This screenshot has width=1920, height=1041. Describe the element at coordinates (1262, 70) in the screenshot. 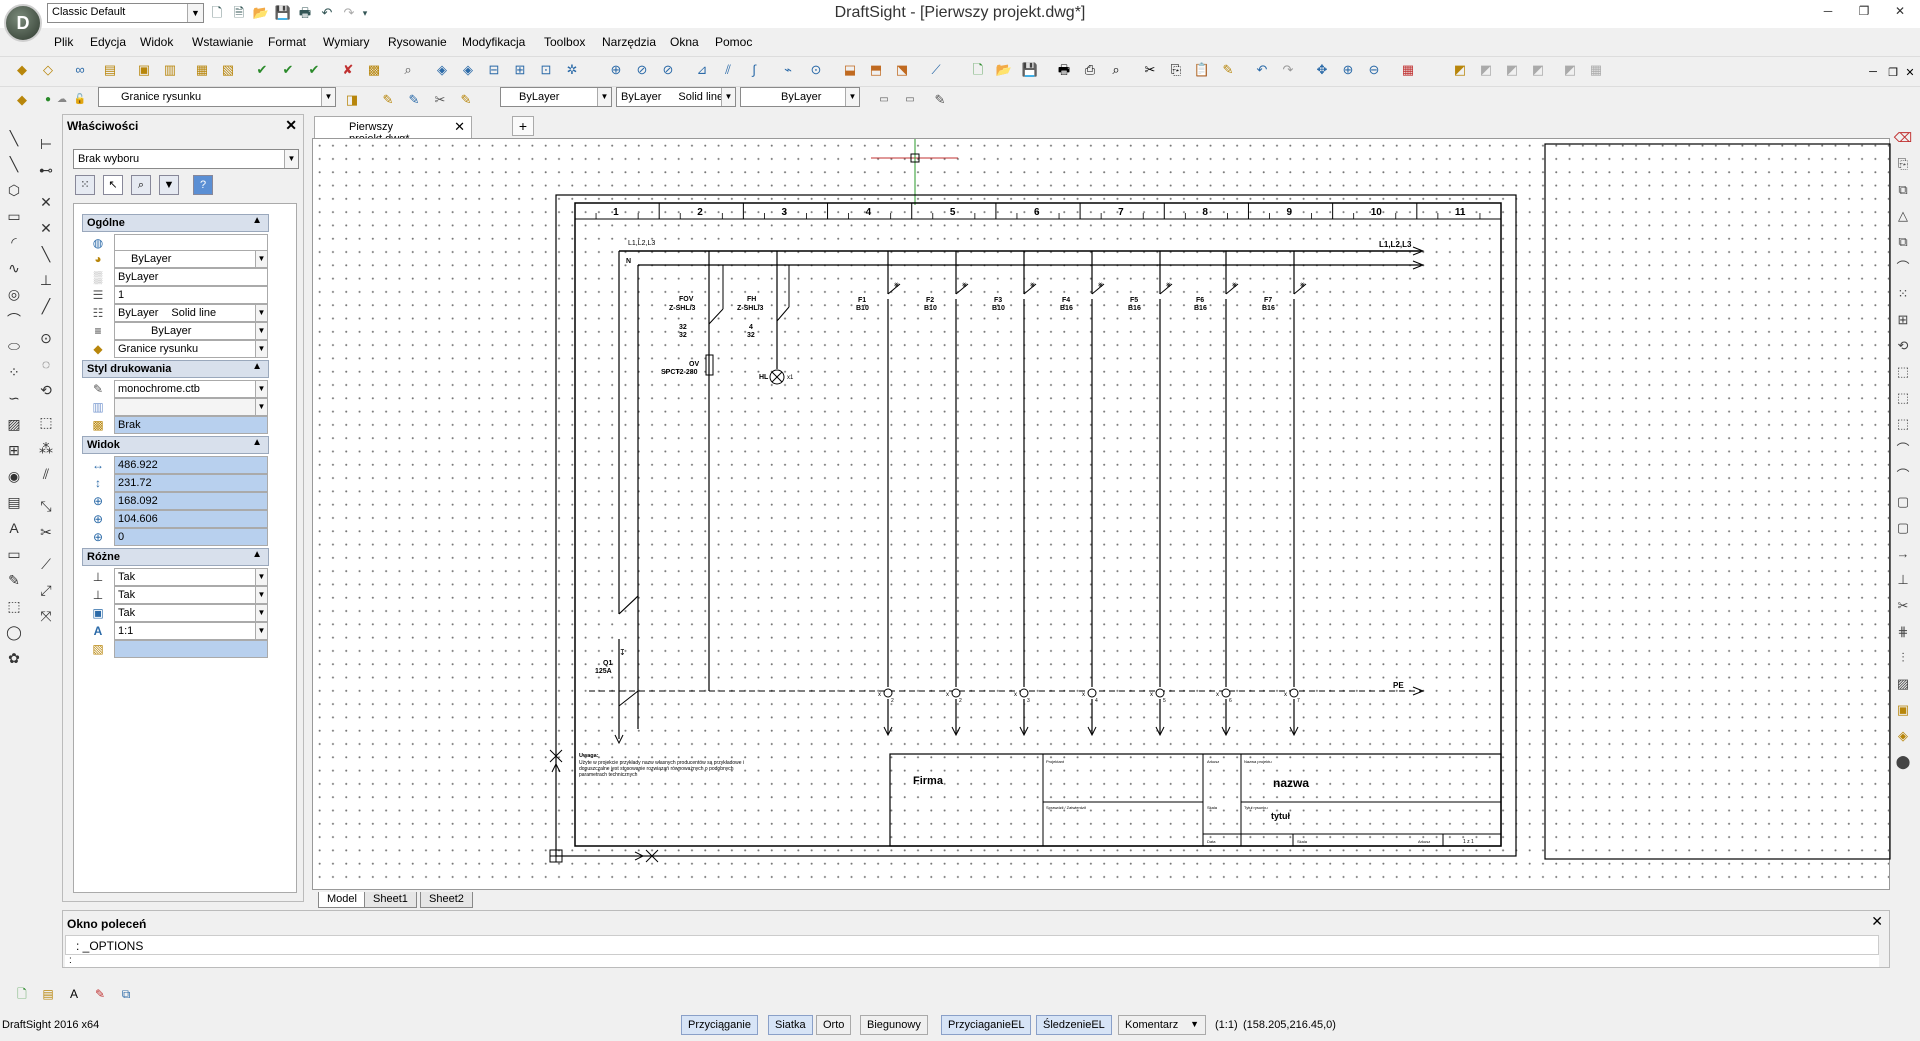

I see `undo-tool-icon: ↶` at that location.